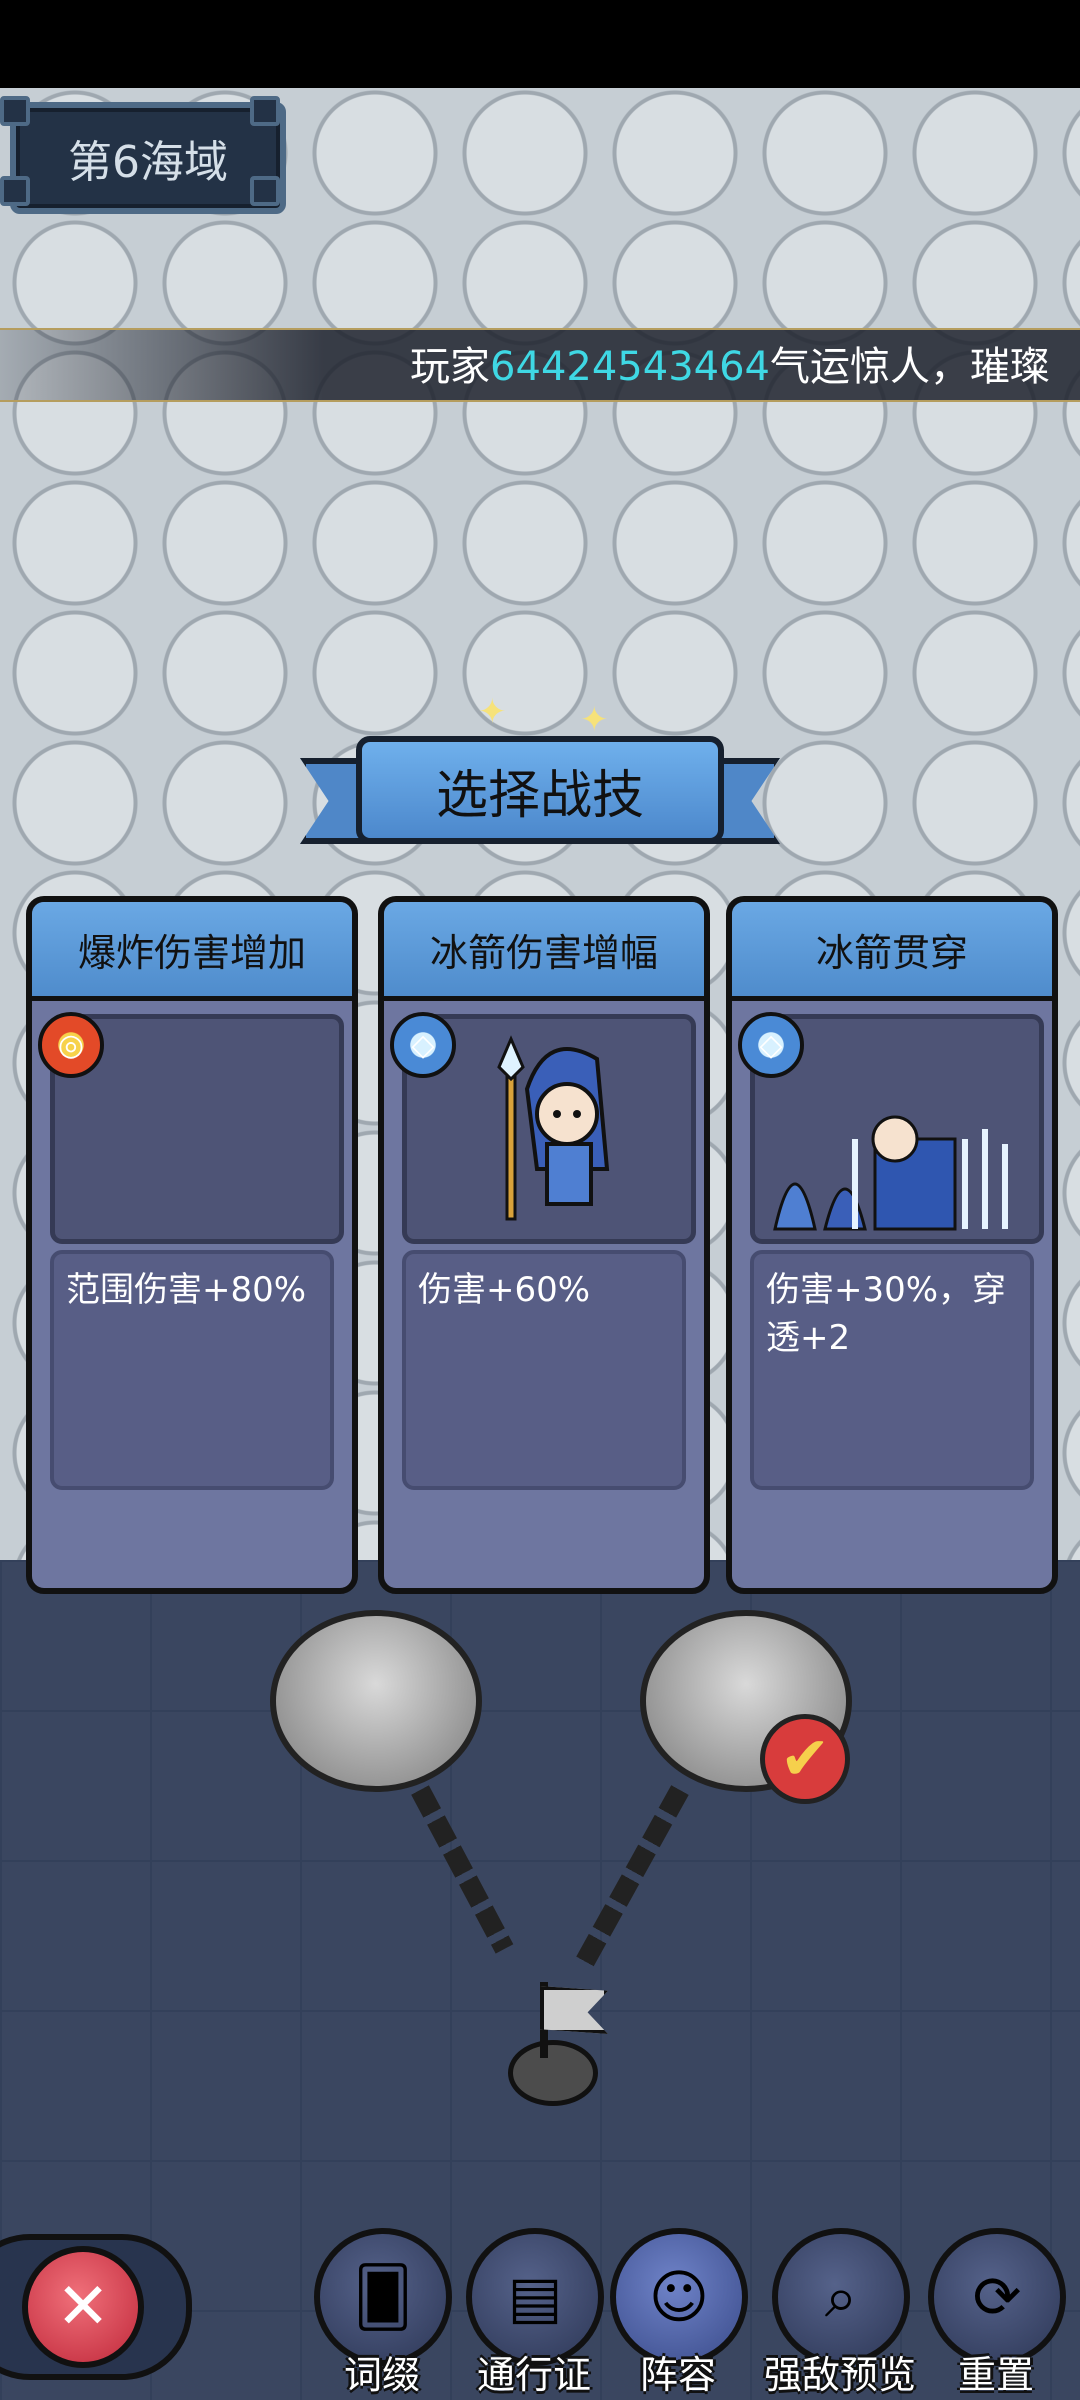  What do you see at coordinates (997, 2312) in the screenshot?
I see `nav-reset-button: ⟳ 重置` at bounding box center [997, 2312].